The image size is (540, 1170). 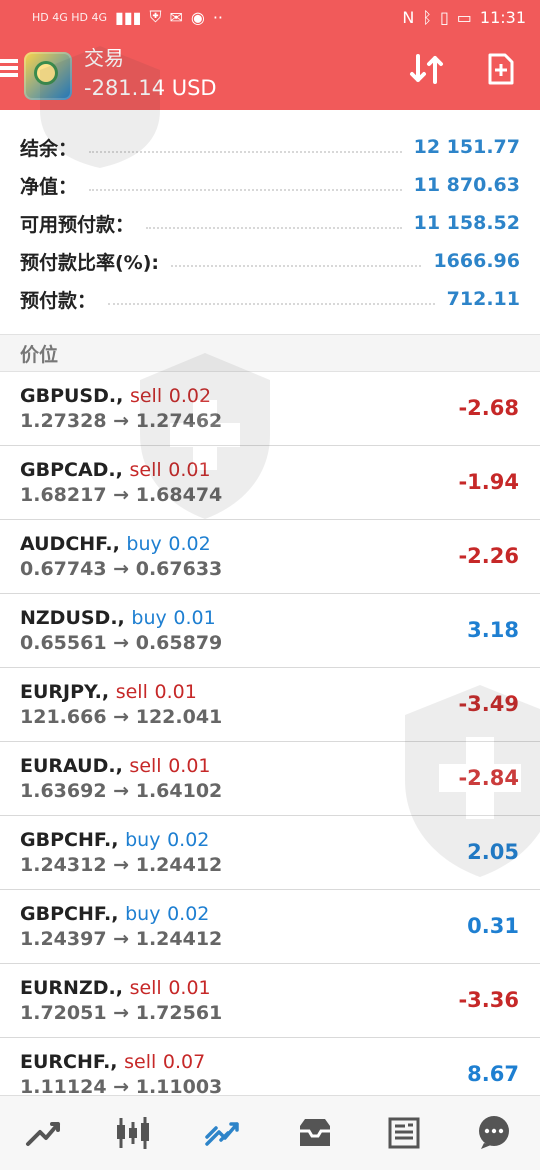 I want to click on shield-icon: ⛨, so click(x=155, y=16).